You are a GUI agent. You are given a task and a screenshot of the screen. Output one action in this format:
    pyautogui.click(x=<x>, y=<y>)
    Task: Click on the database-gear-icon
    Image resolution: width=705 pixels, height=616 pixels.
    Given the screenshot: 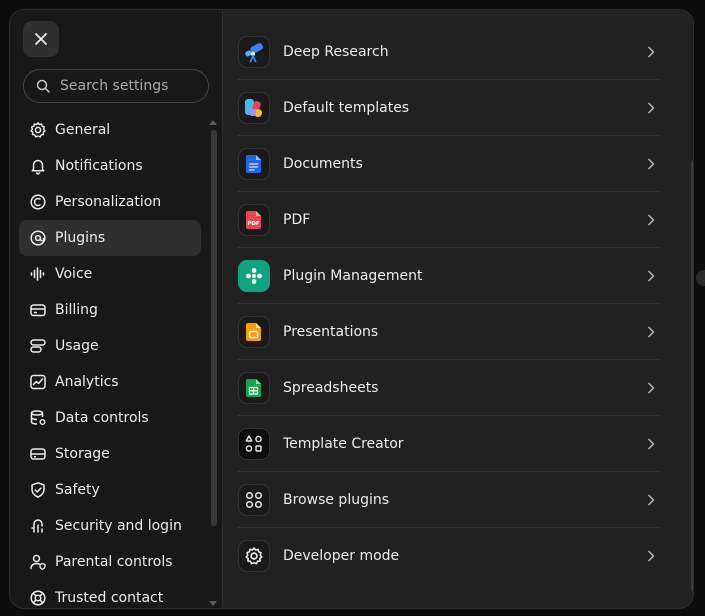 What is the action you would take?
    pyautogui.click(x=38, y=417)
    